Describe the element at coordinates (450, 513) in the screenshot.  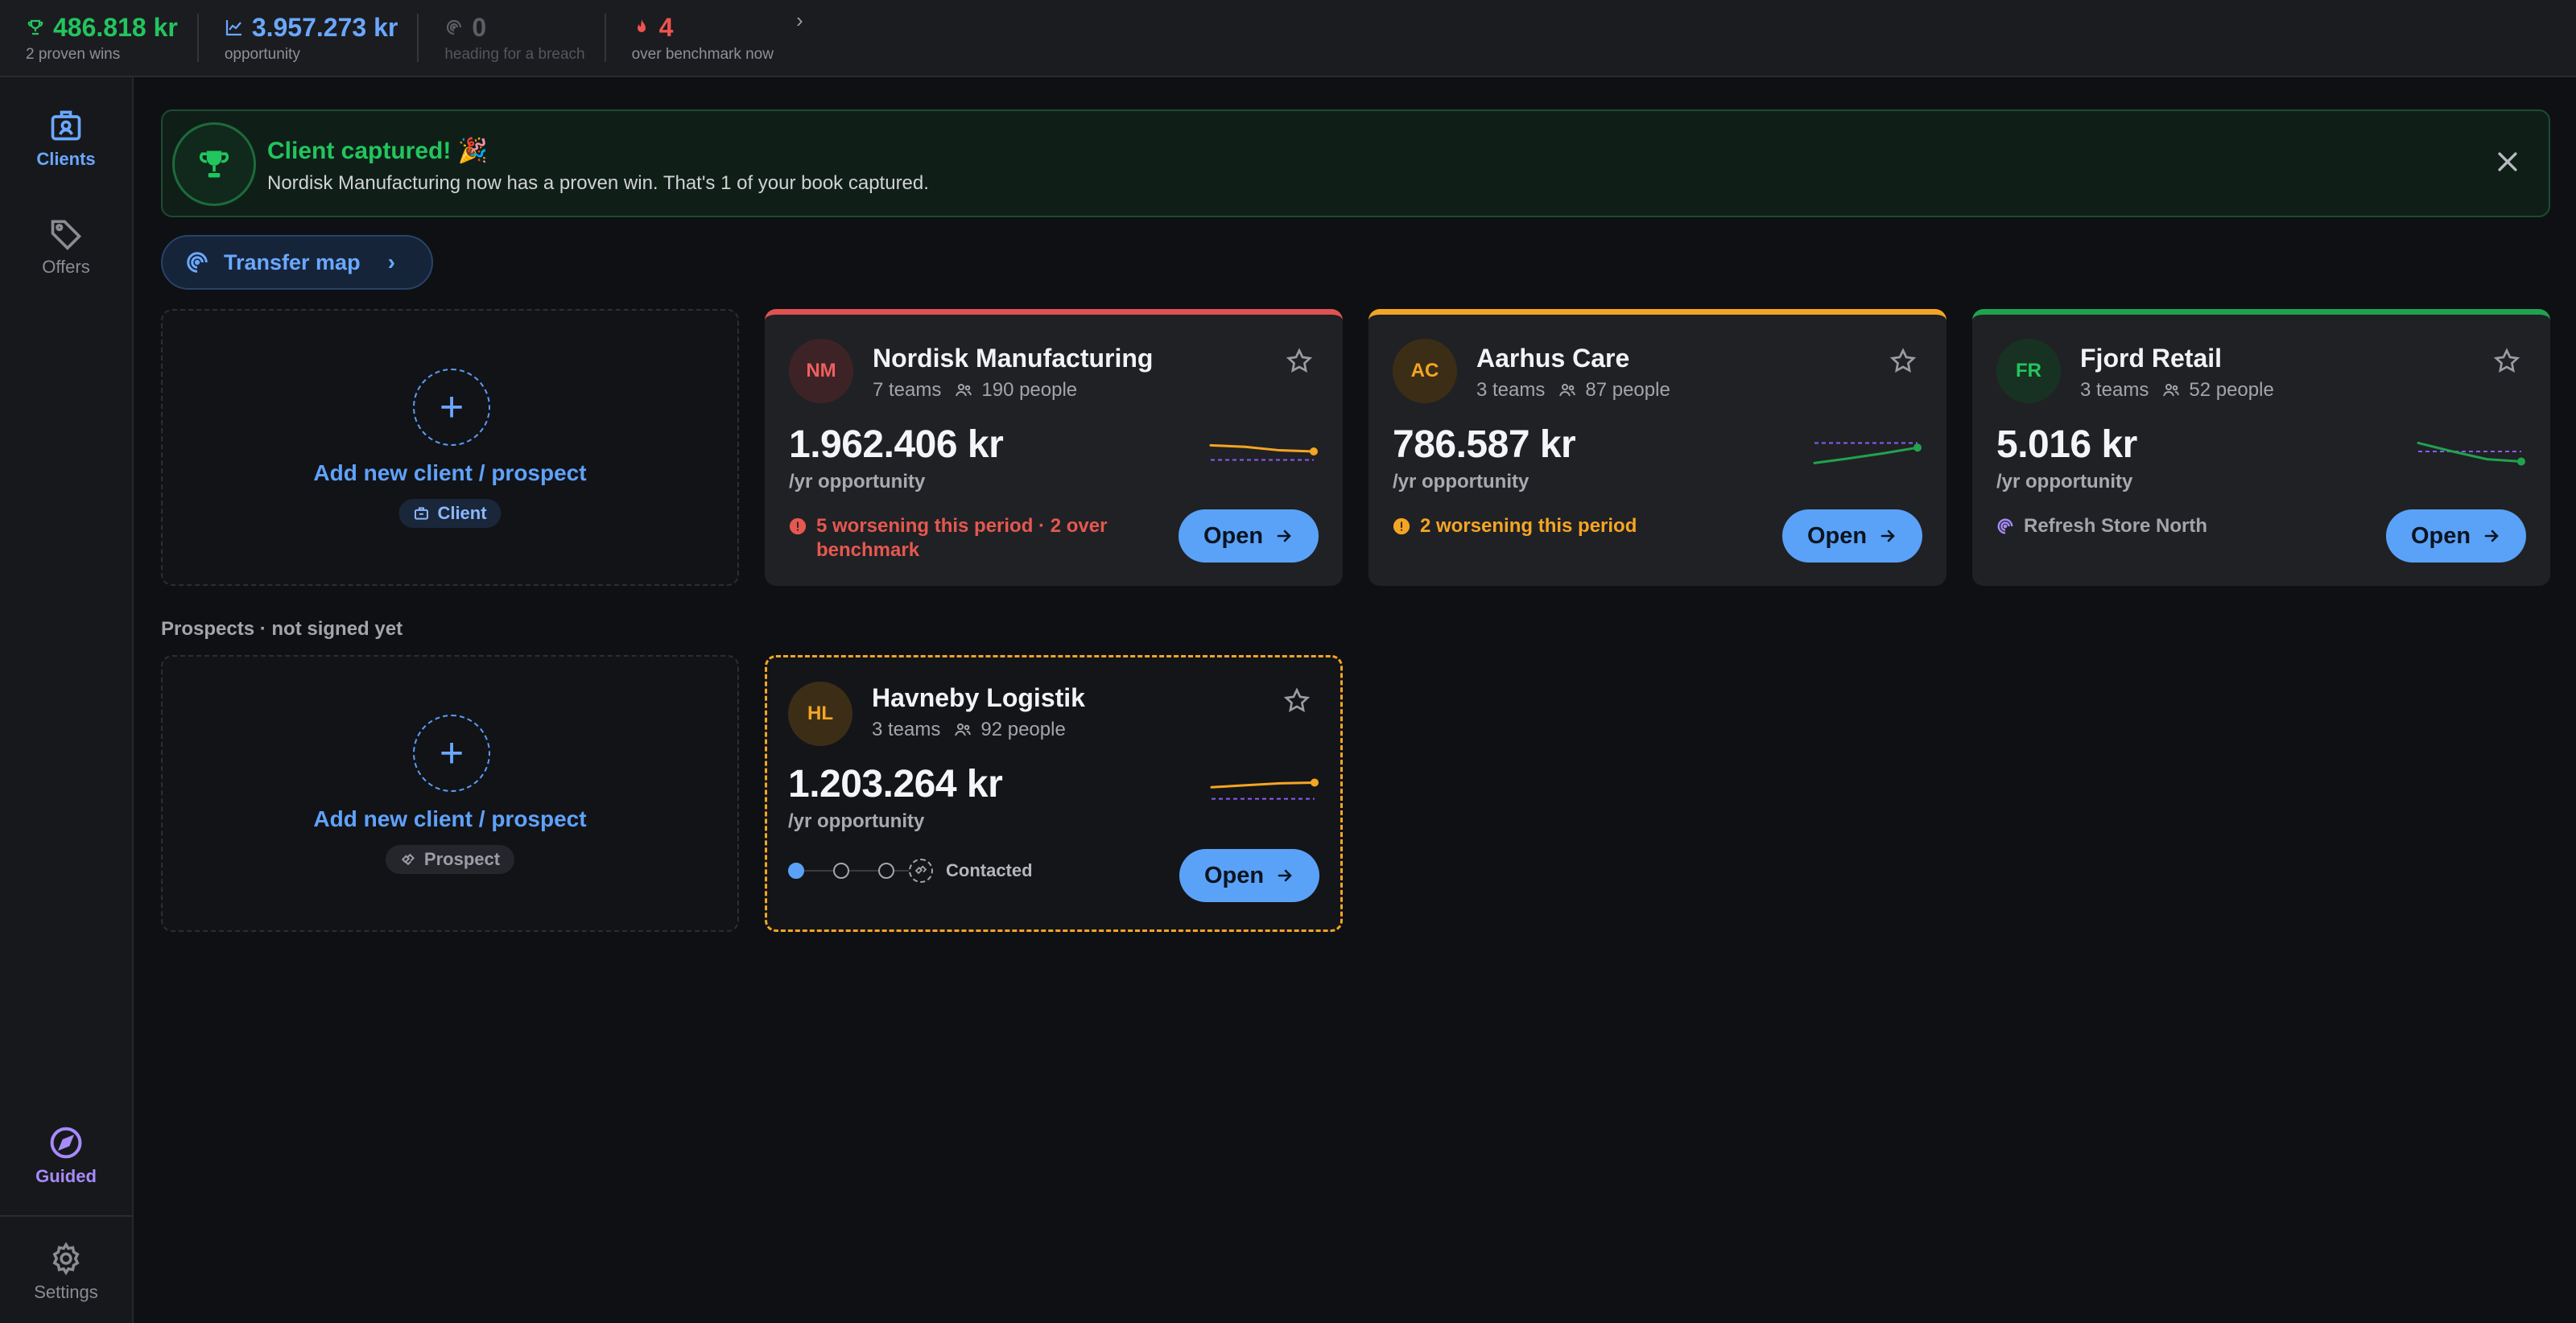
I see `client-type-pill: Client` at that location.